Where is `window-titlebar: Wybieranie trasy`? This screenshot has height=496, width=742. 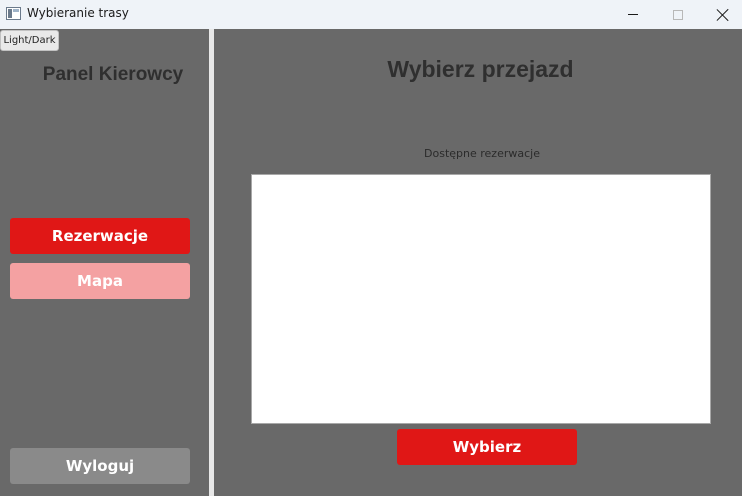
window-titlebar: Wybieranie trasy is located at coordinates (371, 14).